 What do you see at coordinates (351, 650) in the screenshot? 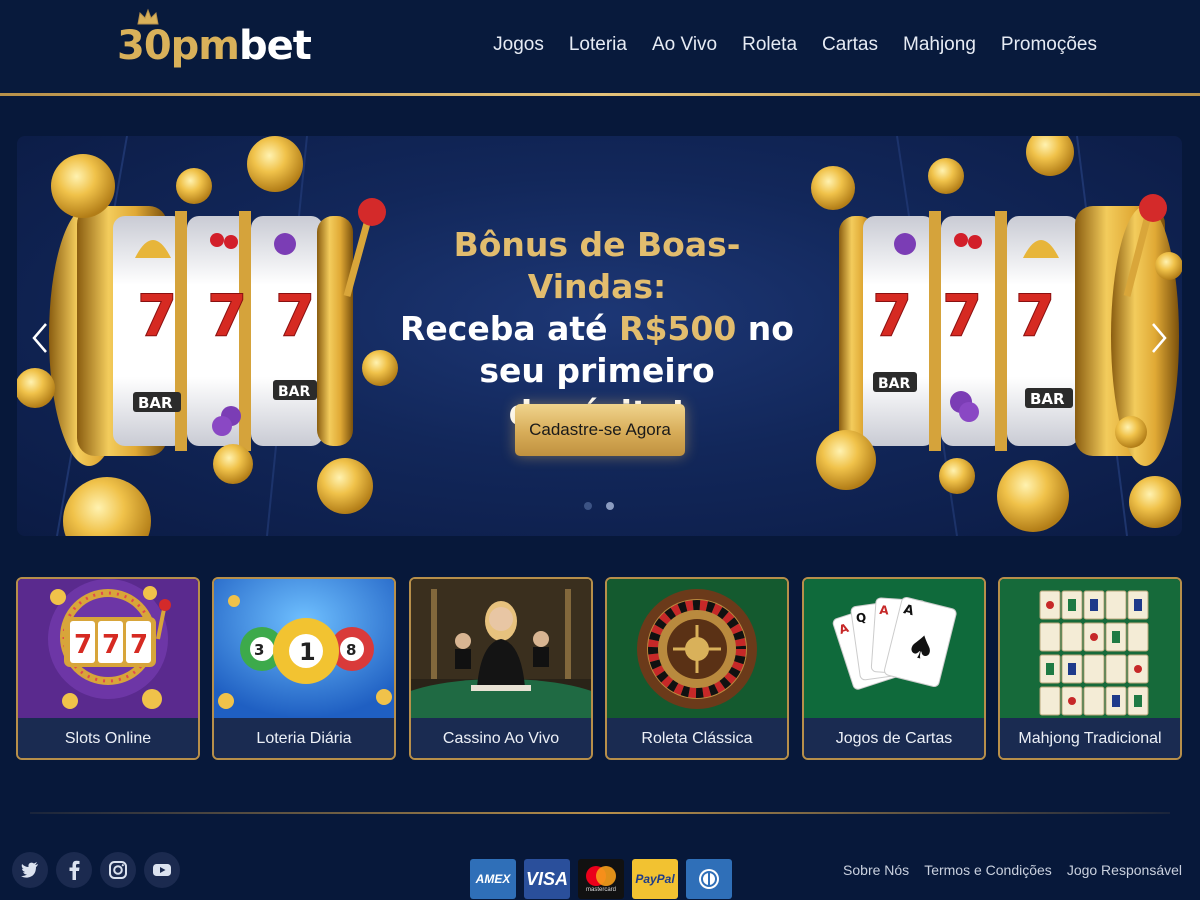
I see `svg-text: 8` at bounding box center [351, 650].